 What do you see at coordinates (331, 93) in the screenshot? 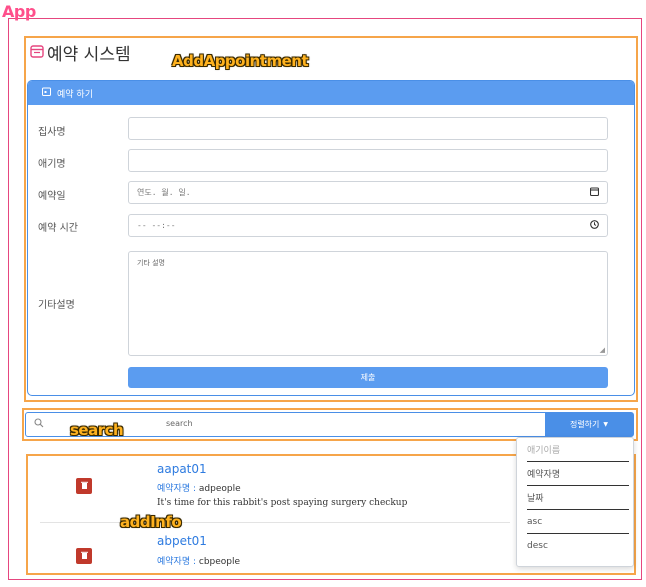
I see `form-header: 예약 하기` at bounding box center [331, 93].